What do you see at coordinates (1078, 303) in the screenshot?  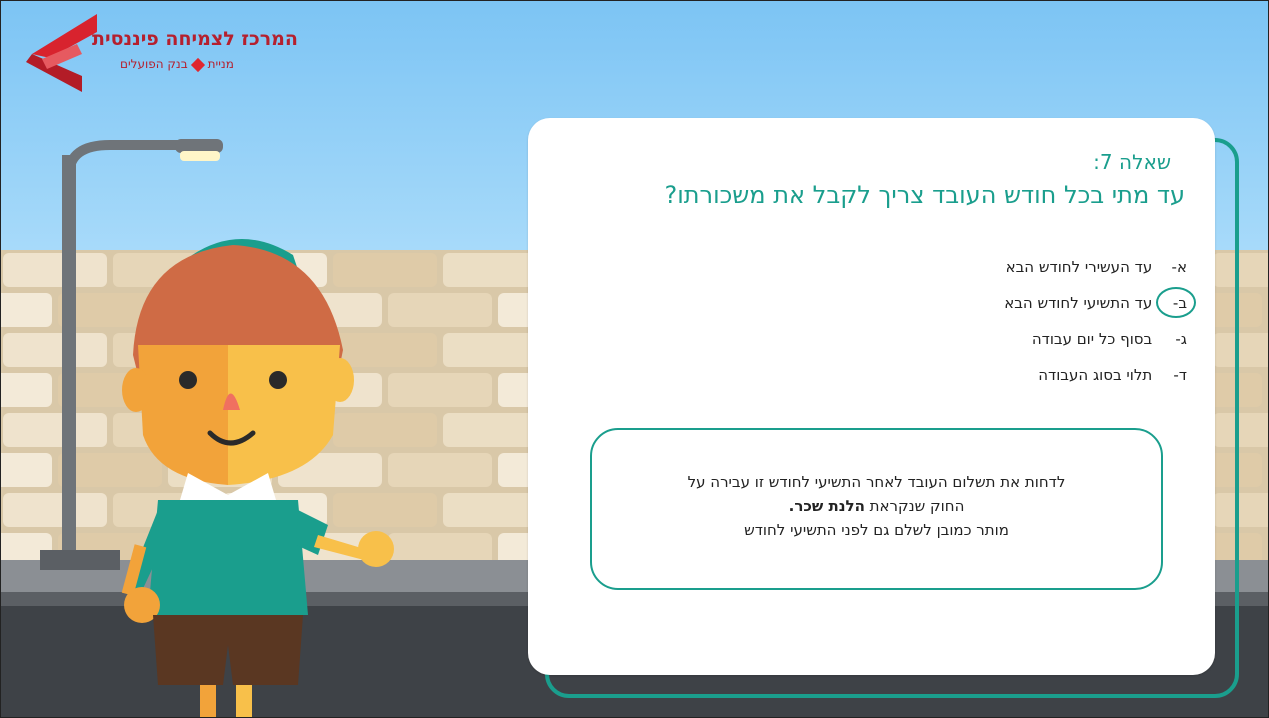 I see `answer-text: עד התשיעי לחודש הבא` at bounding box center [1078, 303].